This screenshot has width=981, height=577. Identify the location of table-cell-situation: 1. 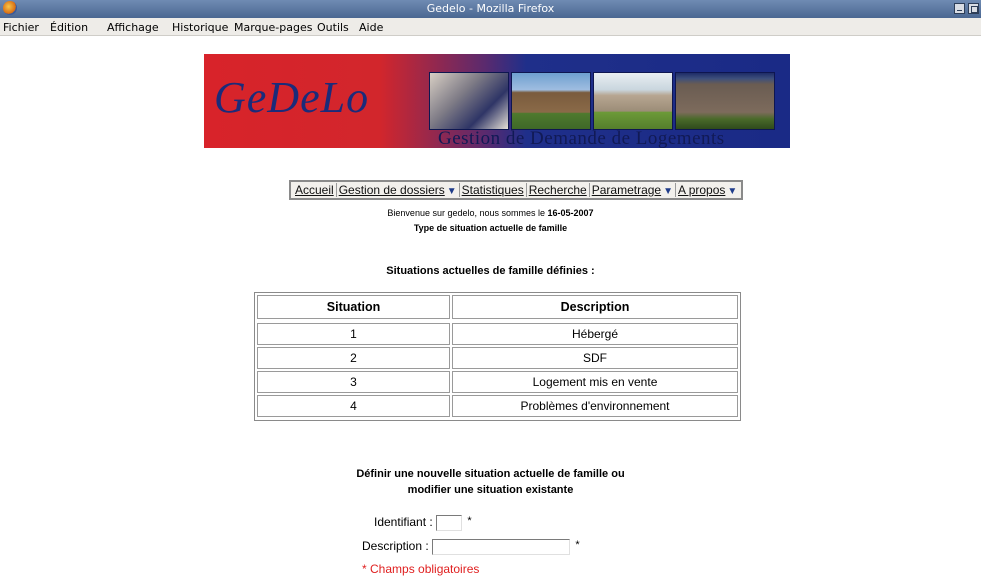
(353, 334).